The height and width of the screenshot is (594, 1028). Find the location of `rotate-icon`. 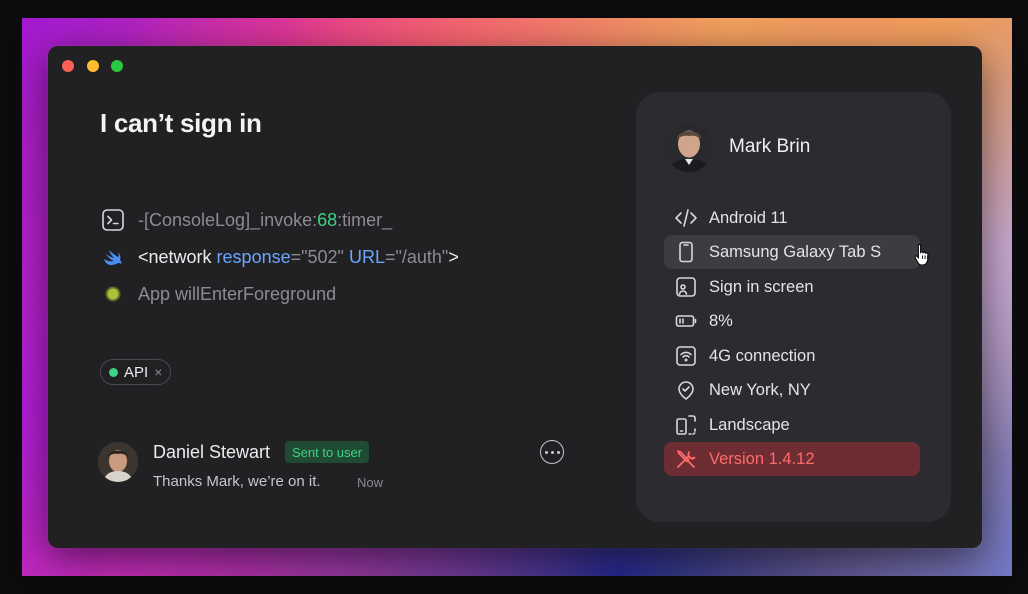

rotate-icon is located at coordinates (686, 425).